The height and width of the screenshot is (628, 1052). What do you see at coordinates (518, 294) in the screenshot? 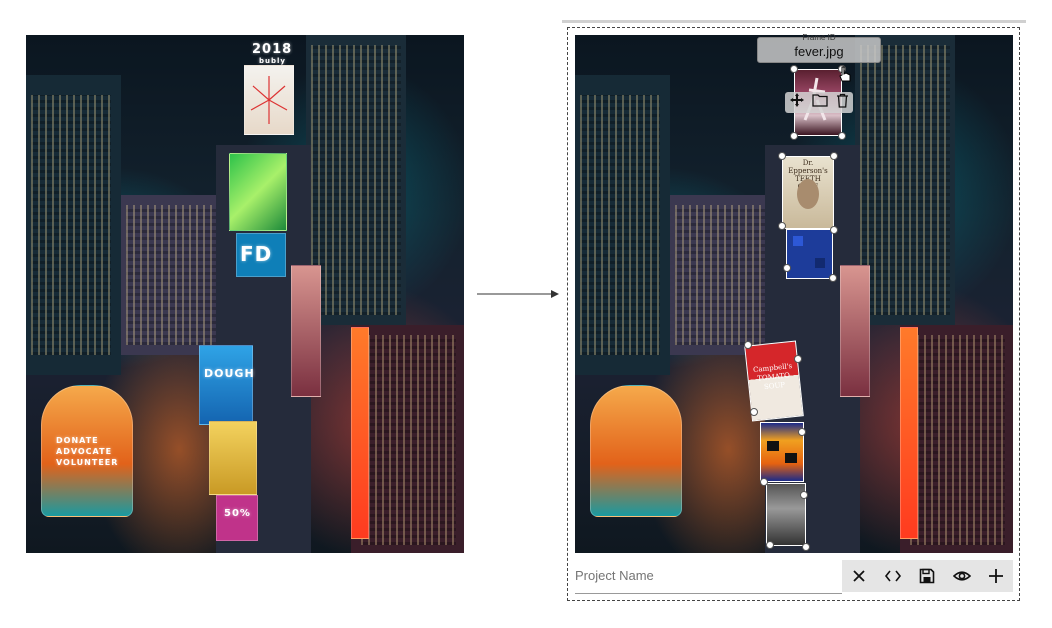
I see `right-arrow-icon` at bounding box center [518, 294].